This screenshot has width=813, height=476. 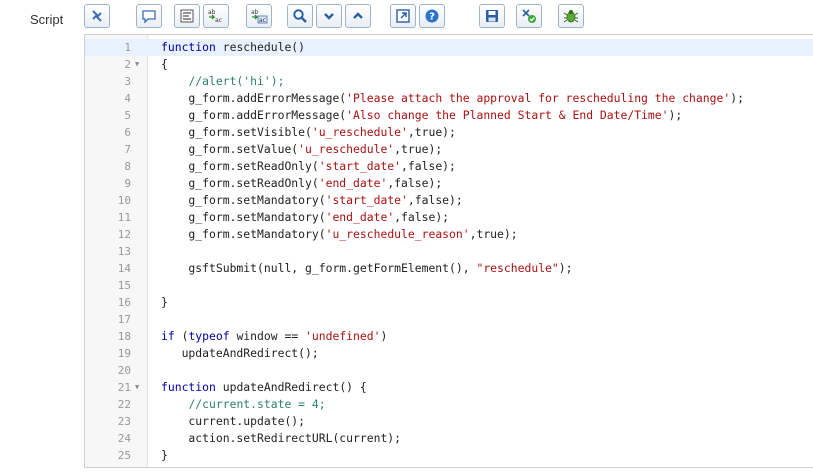 I want to click on code-token: reschedule(), so click(x=260, y=47).